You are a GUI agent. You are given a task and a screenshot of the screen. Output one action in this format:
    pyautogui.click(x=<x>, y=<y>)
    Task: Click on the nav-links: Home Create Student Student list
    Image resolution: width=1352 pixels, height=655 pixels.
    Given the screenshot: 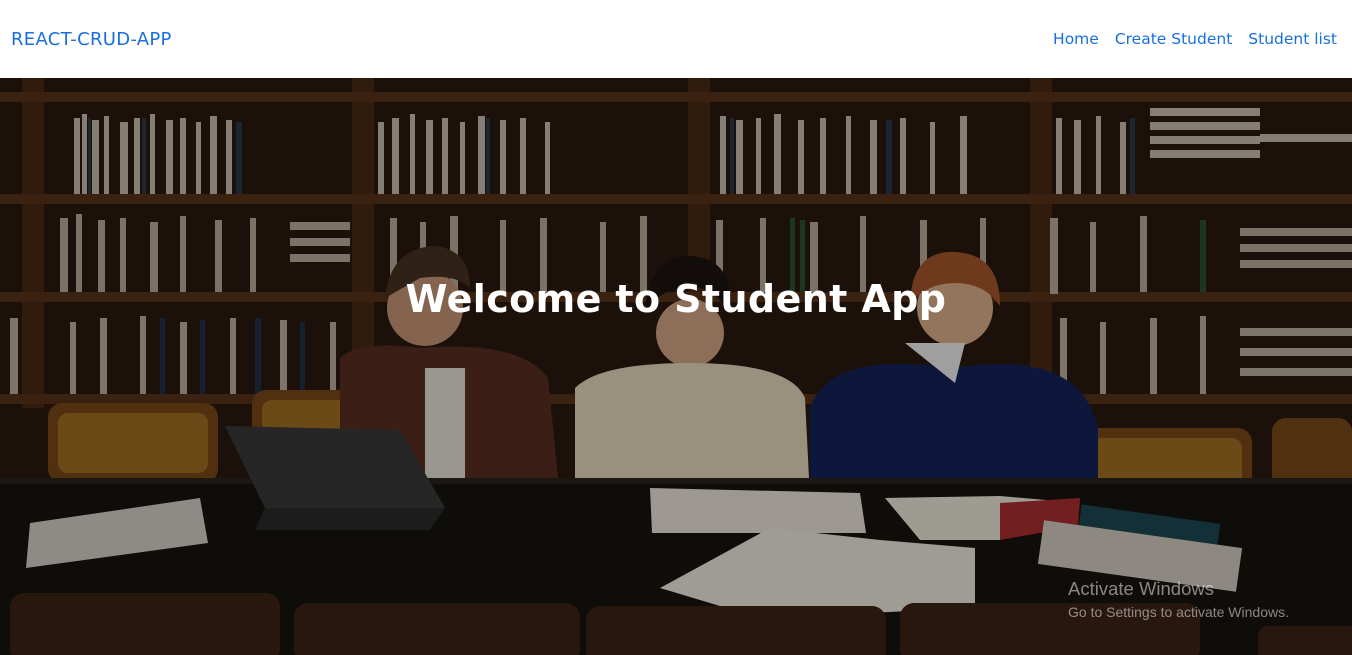 What is the action you would take?
    pyautogui.click(x=1195, y=39)
    